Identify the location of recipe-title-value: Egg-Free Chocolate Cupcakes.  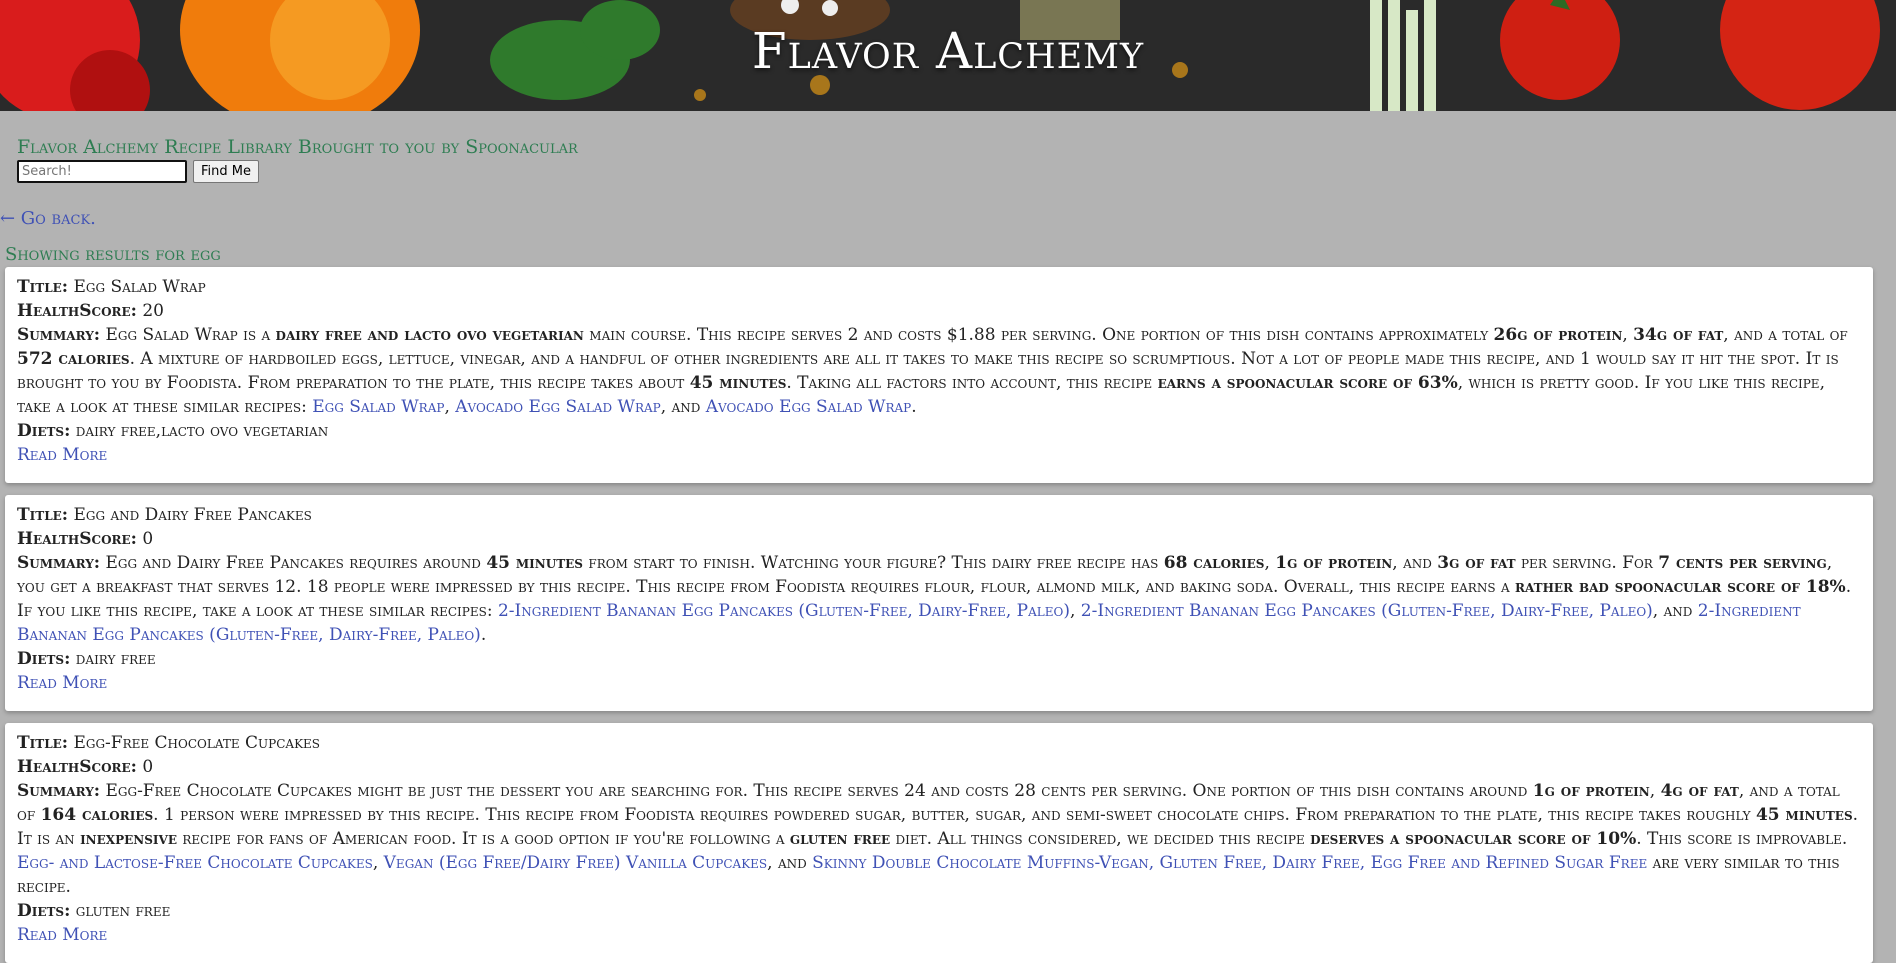
(197, 743).